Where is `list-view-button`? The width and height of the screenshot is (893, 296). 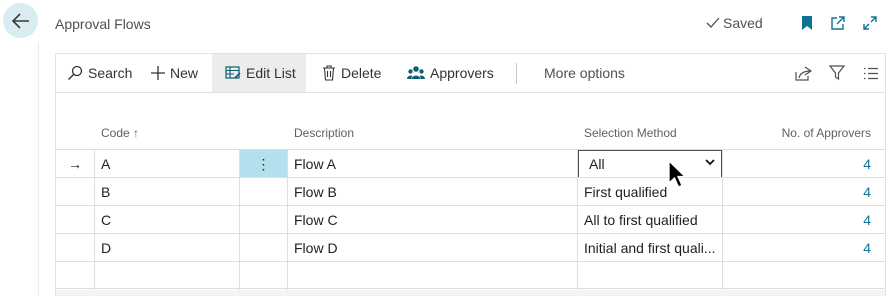
list-view-button is located at coordinates (871, 73).